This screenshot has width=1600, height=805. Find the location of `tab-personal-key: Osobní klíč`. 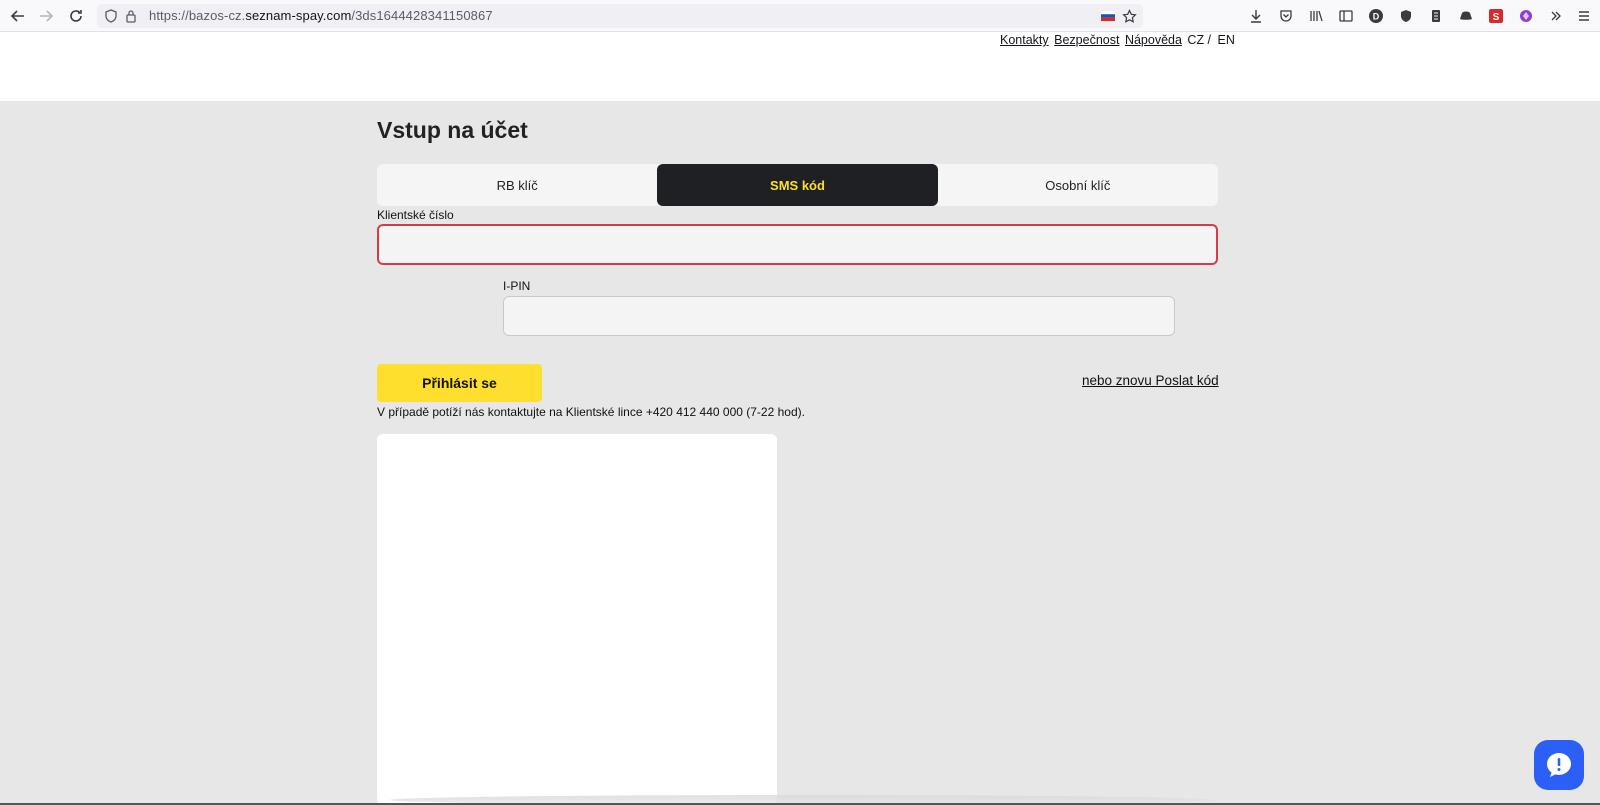

tab-personal-key: Osobní klíč is located at coordinates (1078, 185).